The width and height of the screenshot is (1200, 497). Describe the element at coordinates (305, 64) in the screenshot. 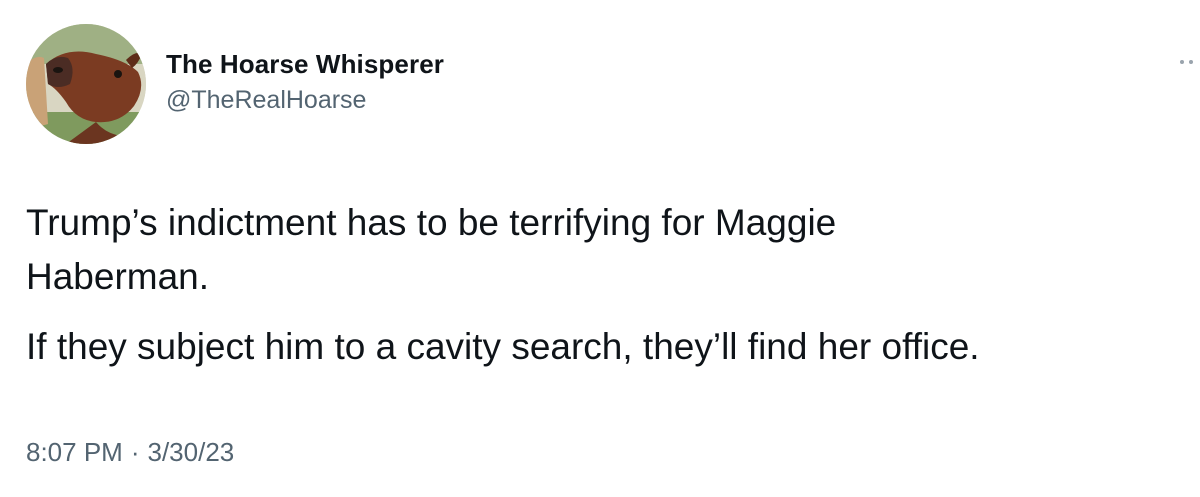

I see `display-name: The Hoarse Whisperer` at that location.